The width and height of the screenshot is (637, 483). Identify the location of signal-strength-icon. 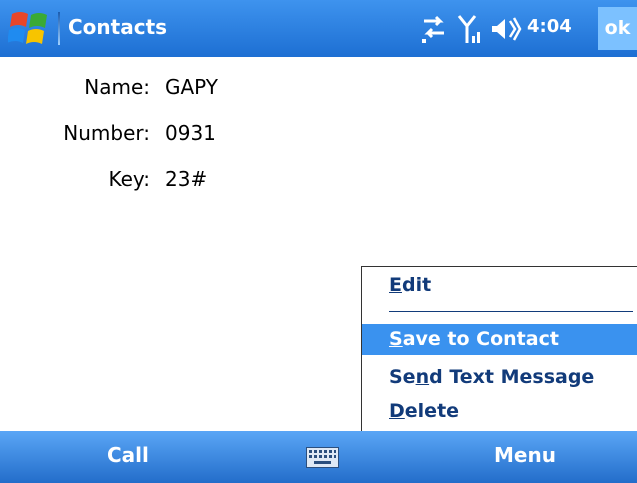
(470, 29).